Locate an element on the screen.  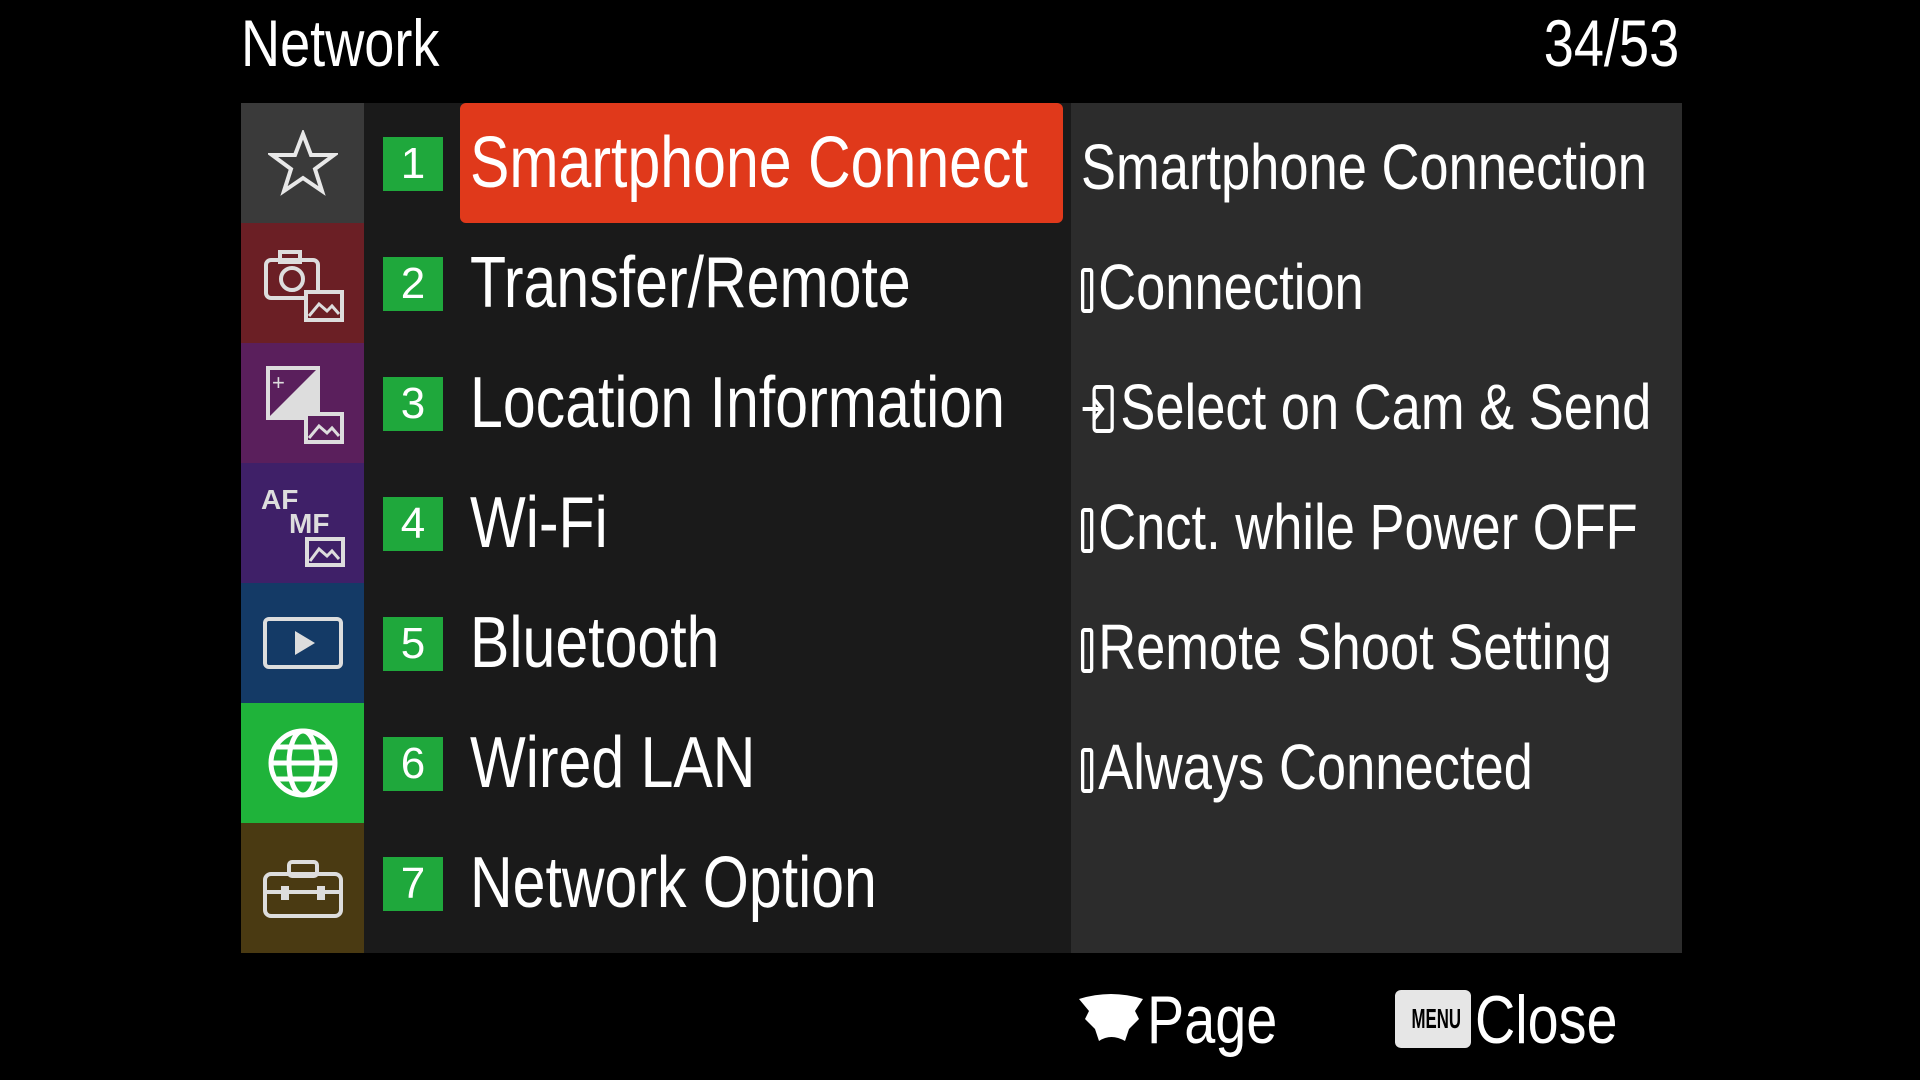
tab-favorites is located at coordinates (302, 163).